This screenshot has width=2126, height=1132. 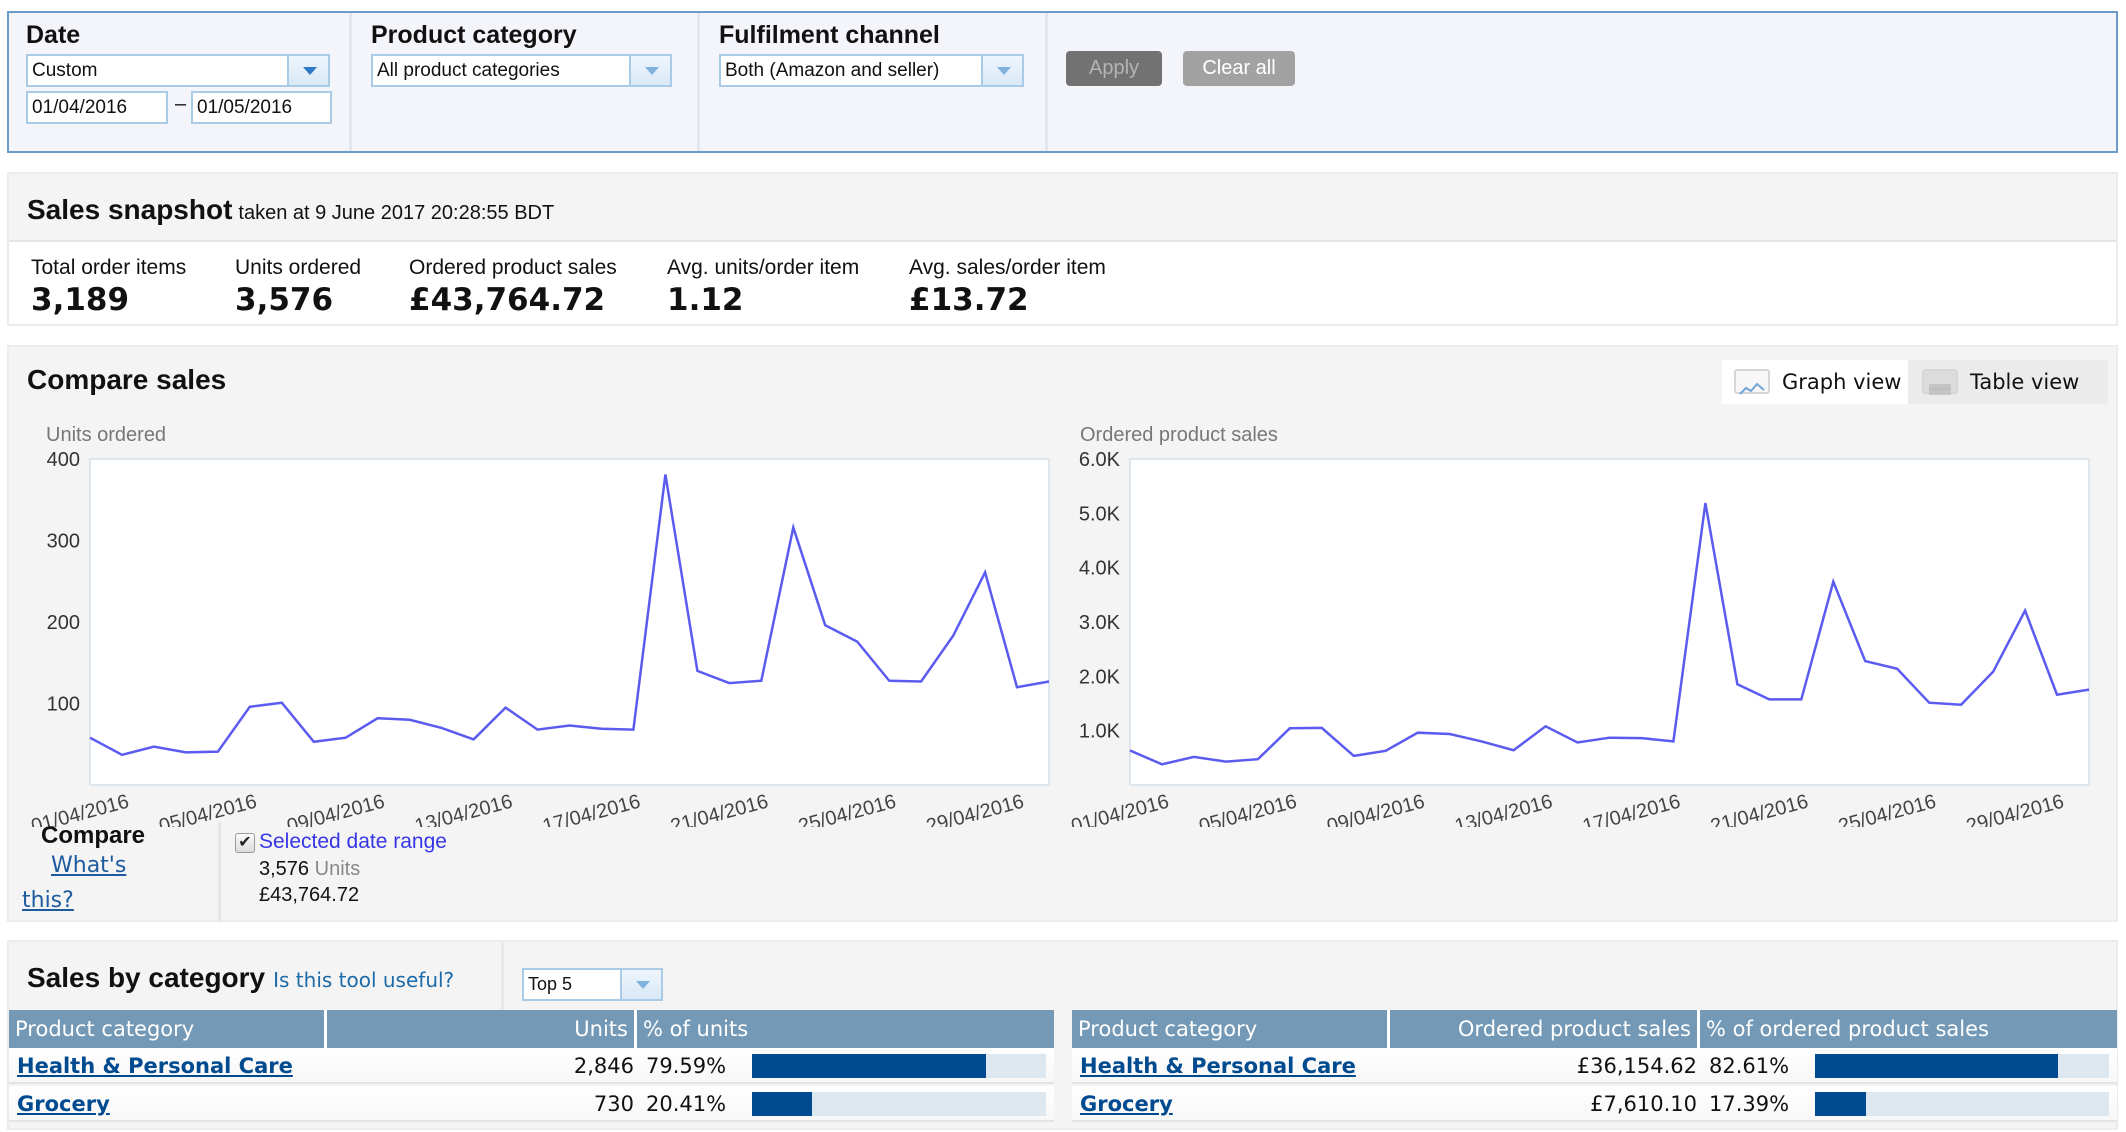 I want to click on apply-button: Apply, so click(x=1114, y=68).